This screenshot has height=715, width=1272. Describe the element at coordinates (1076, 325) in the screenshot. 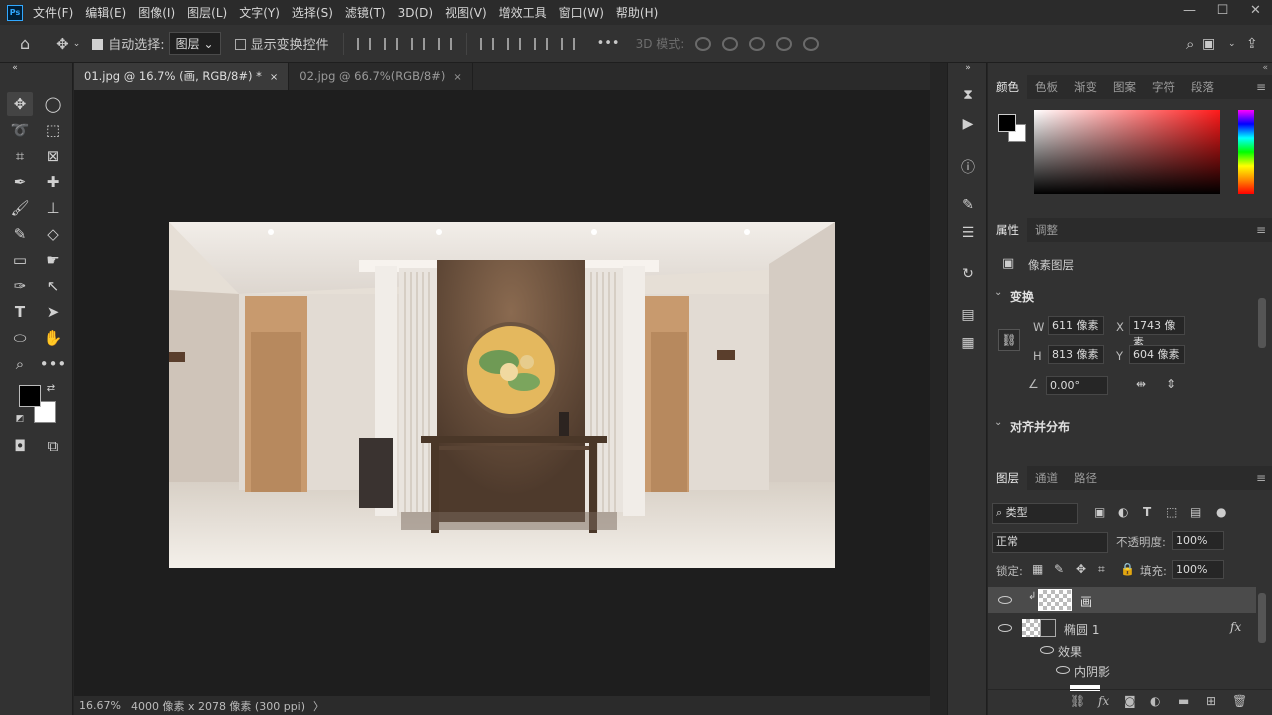

I see `width-field: 611 像素` at that location.